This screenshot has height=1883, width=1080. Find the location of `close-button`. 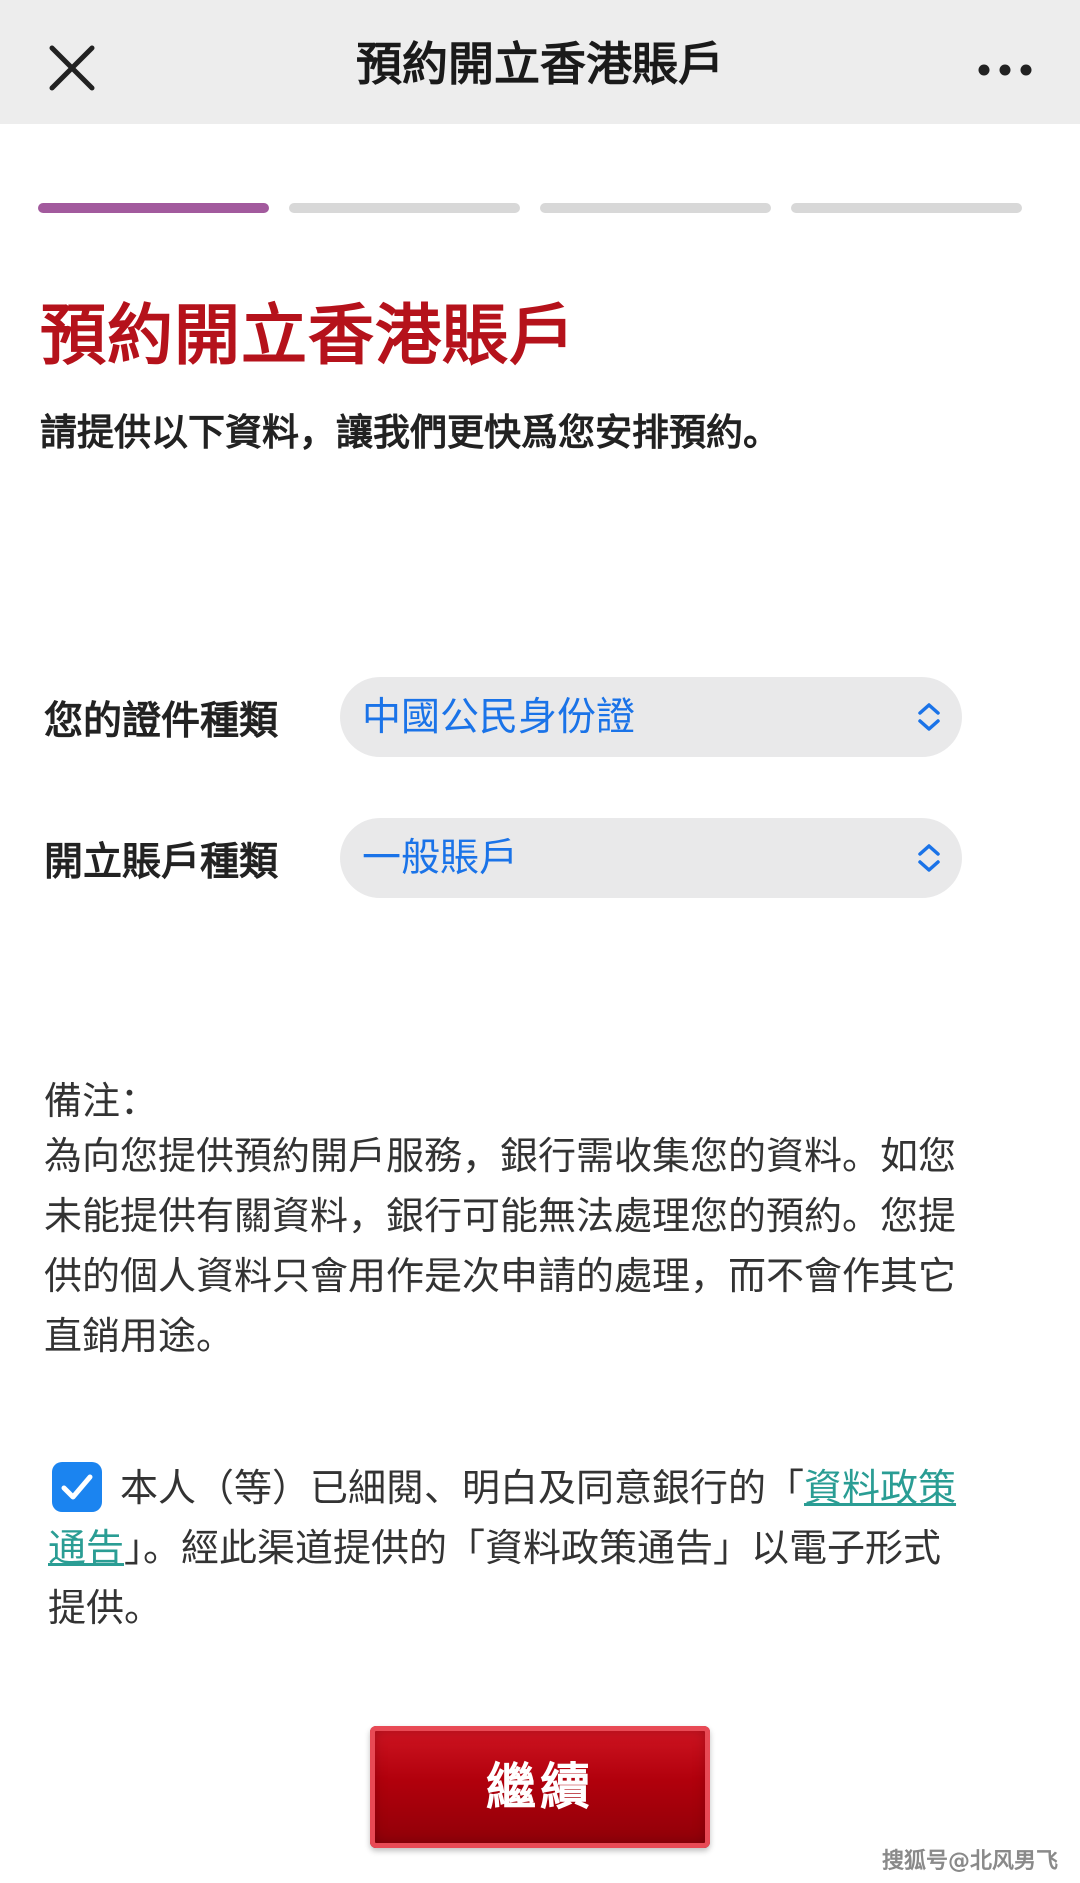

close-button is located at coordinates (72, 68).